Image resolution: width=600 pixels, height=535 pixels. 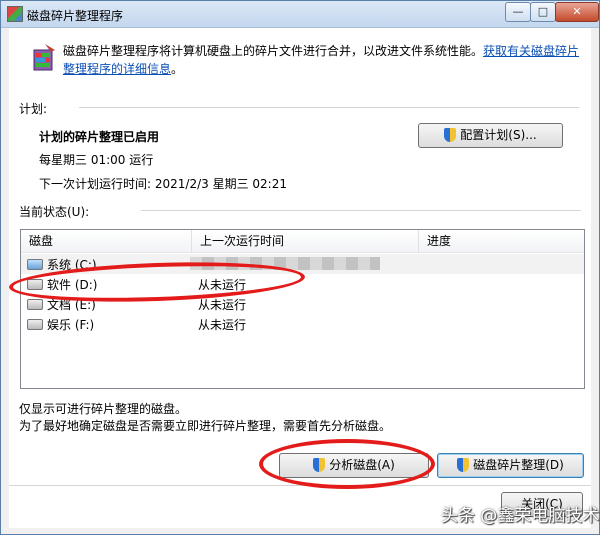 I want to click on annotation-circle-analyze, so click(x=347, y=464).